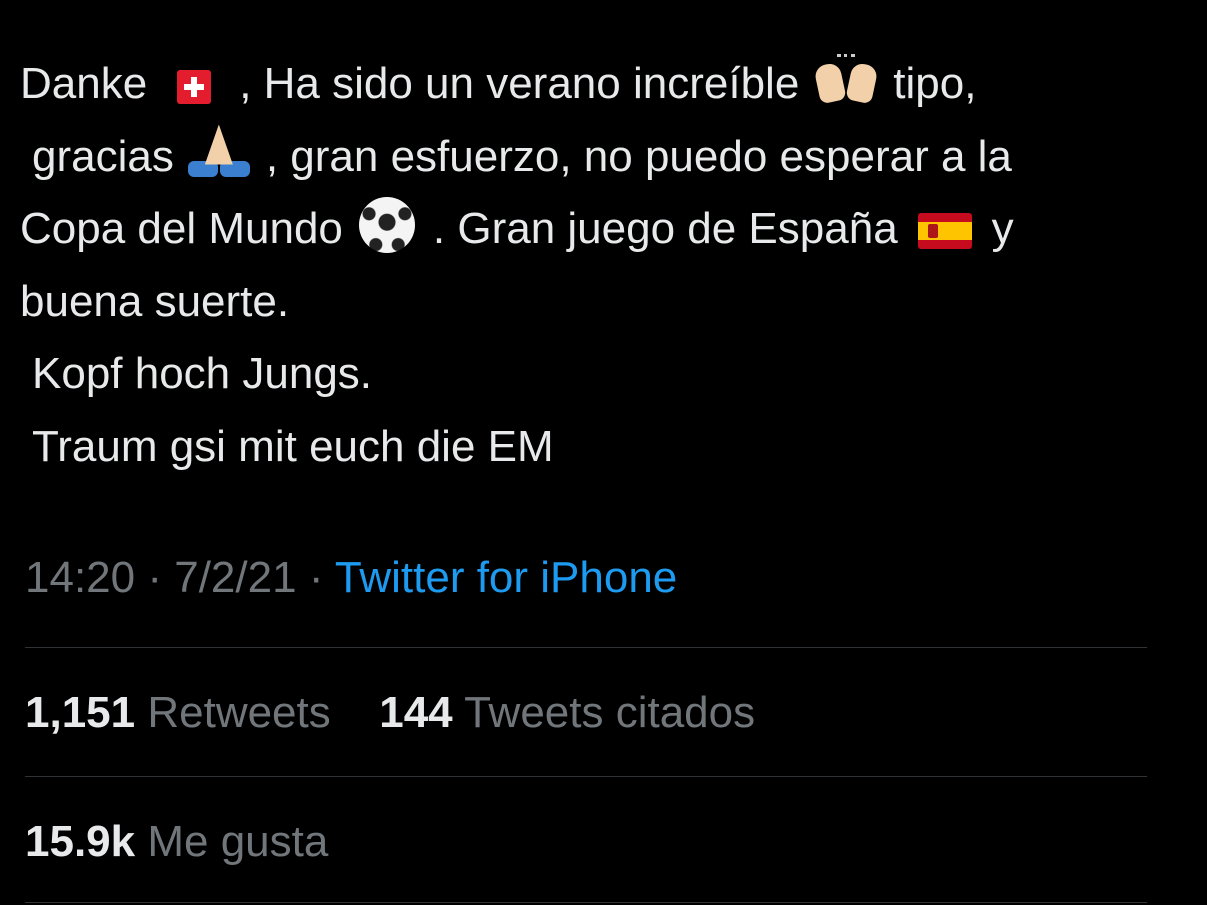 The width and height of the screenshot is (1207, 905). I want to click on tweet-text-segment: Traum gsi mit euch die EM, so click(293, 446).